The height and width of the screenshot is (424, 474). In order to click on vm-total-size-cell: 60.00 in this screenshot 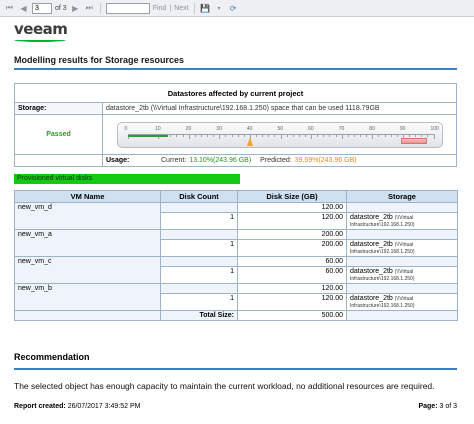, I will do `click(292, 261)`.